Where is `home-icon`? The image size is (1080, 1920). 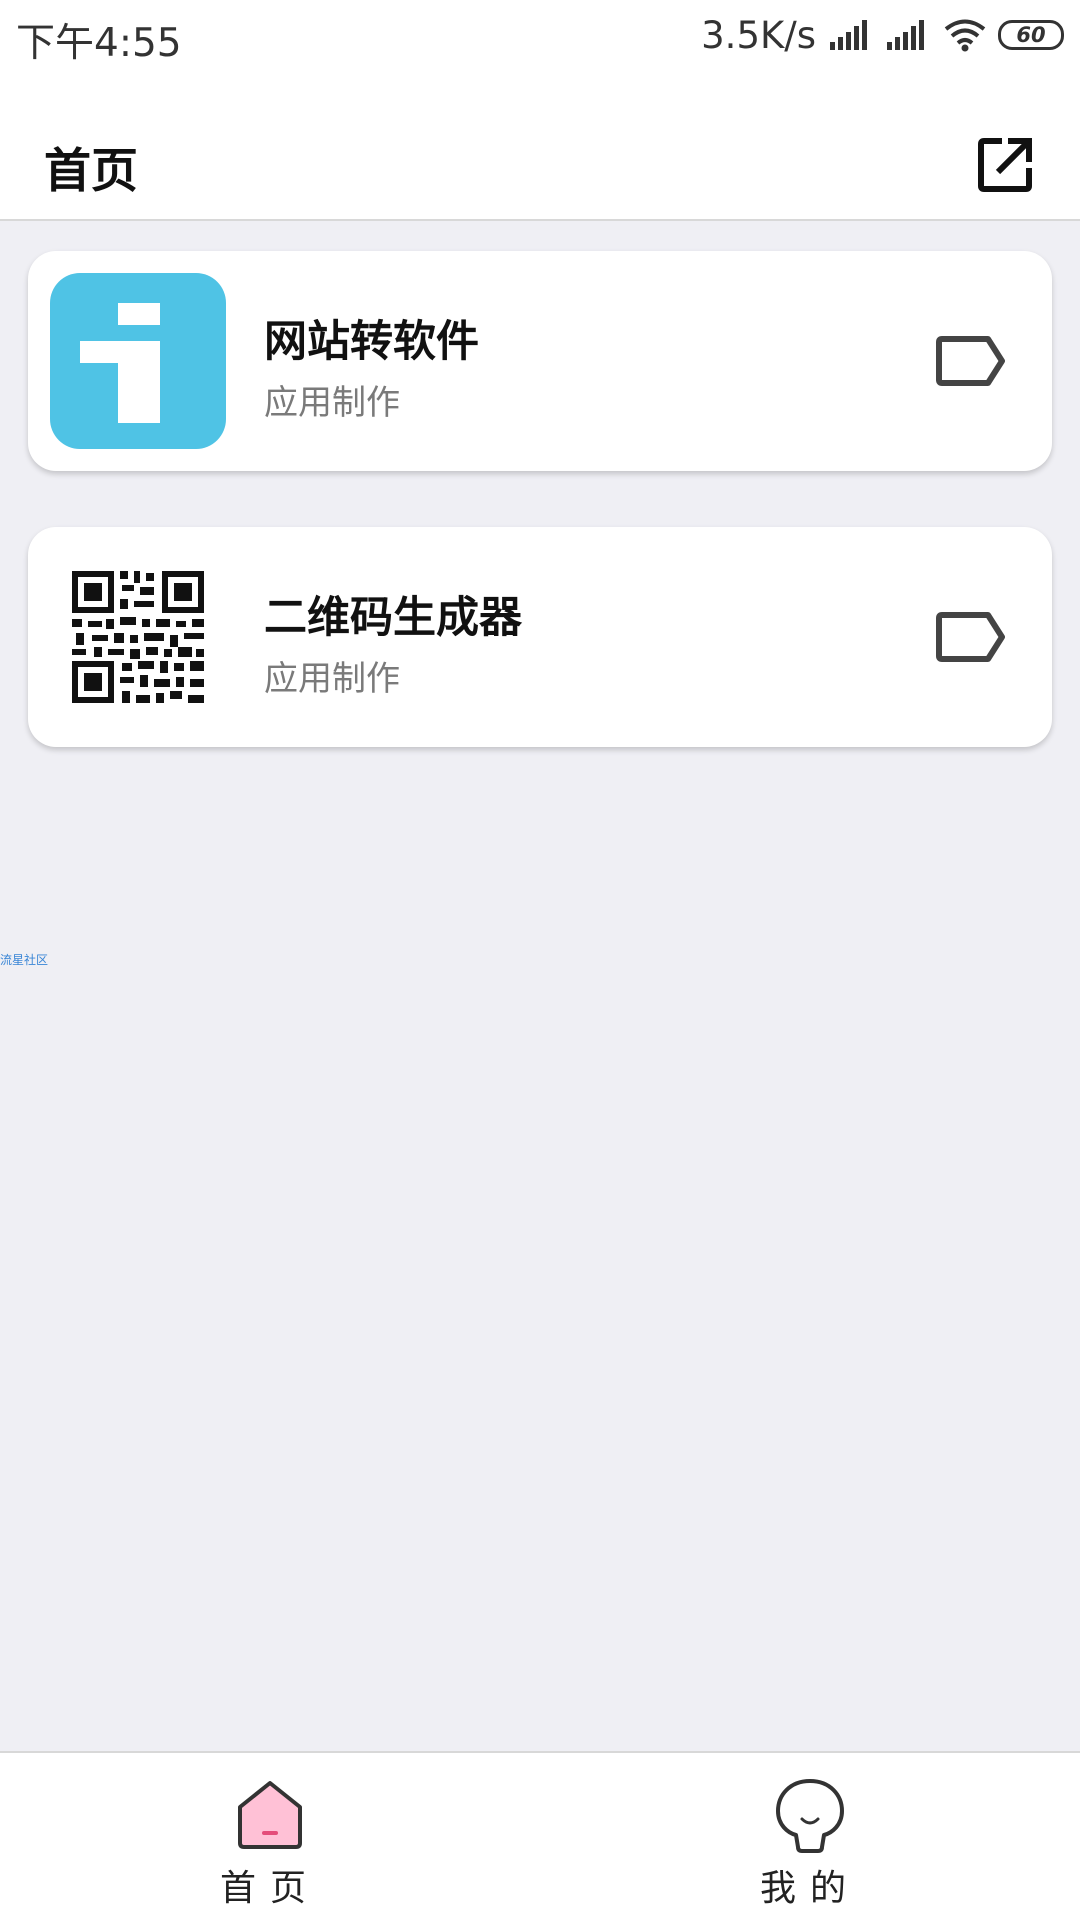
home-icon is located at coordinates (270, 1815).